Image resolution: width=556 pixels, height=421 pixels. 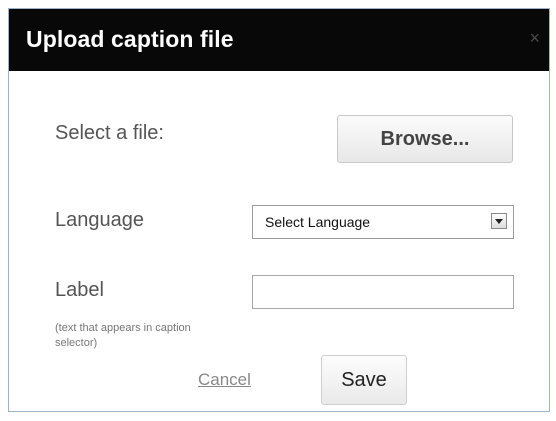 What do you see at coordinates (364, 380) in the screenshot?
I see `save-button: Save` at bounding box center [364, 380].